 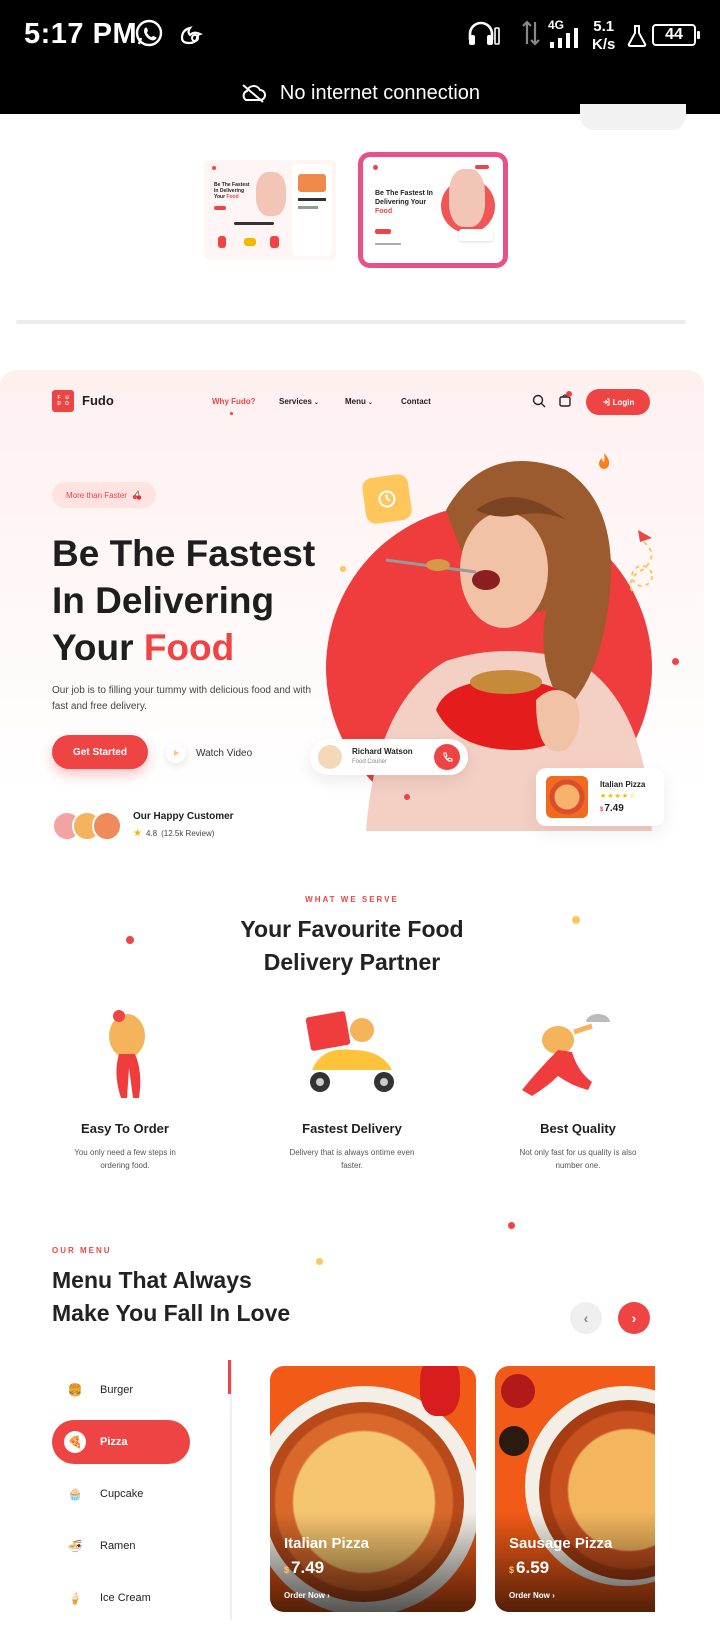 What do you see at coordinates (98, 400) in the screenshot?
I see `brand-name: Fudo` at bounding box center [98, 400].